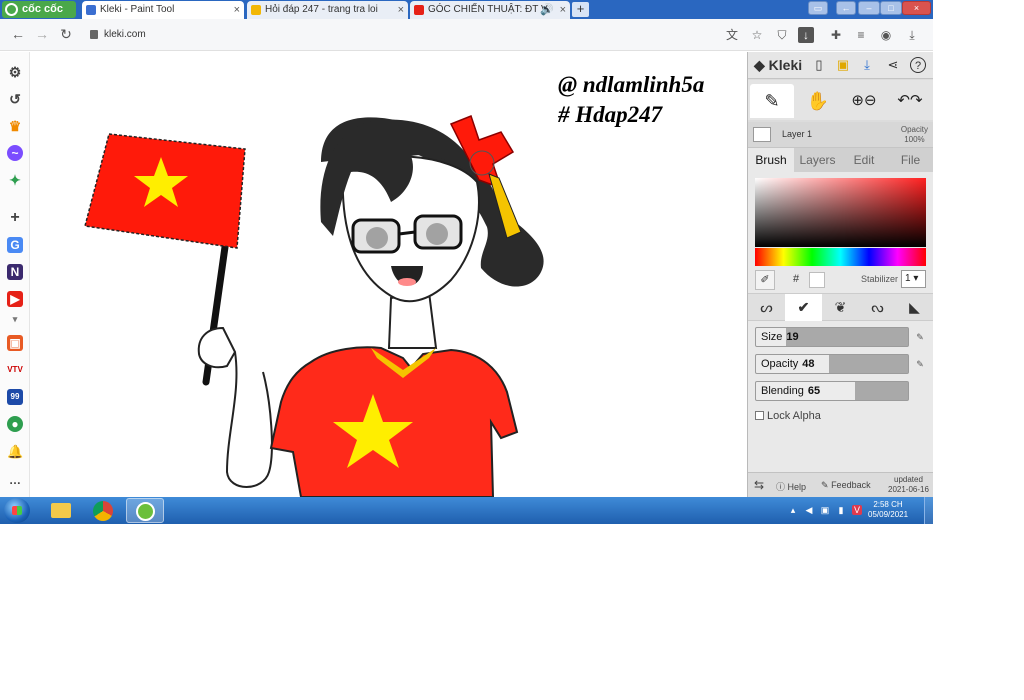 Image resolution: width=1024 pixels, height=700 pixels. Describe the element at coordinates (765, 280) in the screenshot. I see `eyedropper-icon: ✐` at that location.